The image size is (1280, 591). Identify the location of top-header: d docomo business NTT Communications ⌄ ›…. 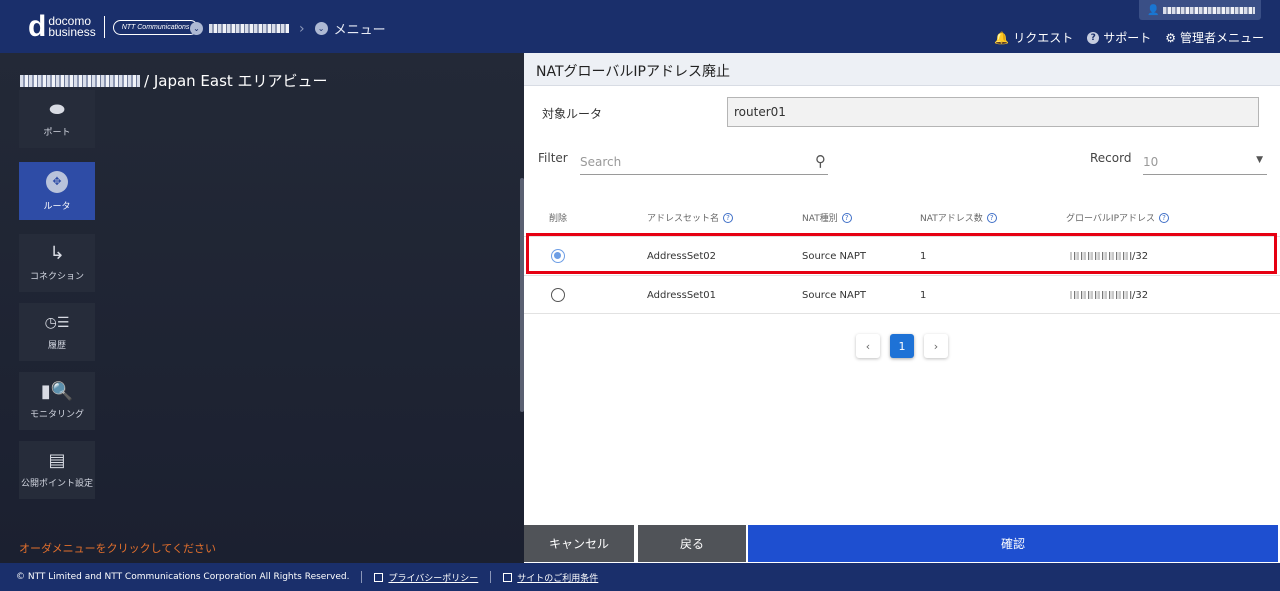
(640, 26).